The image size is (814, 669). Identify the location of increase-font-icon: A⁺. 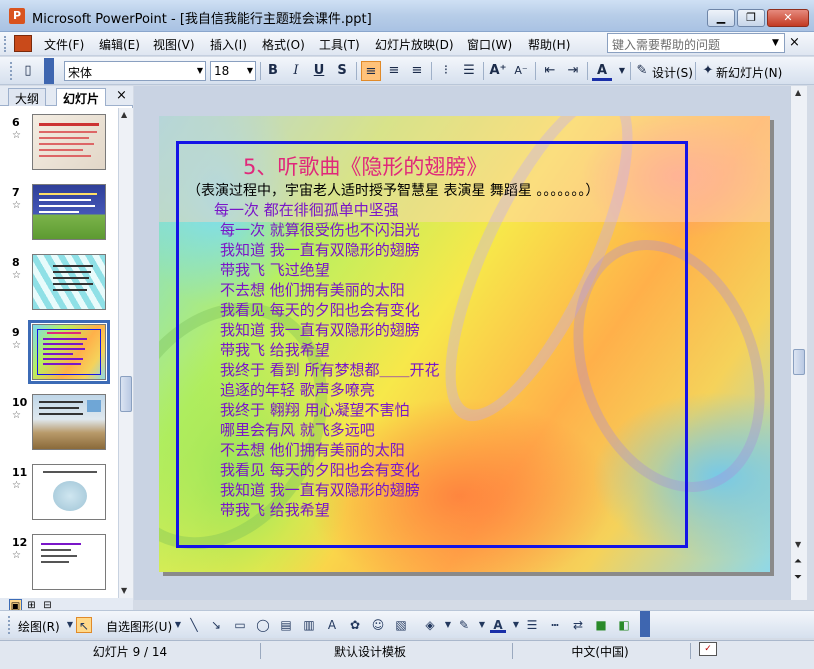
(498, 71).